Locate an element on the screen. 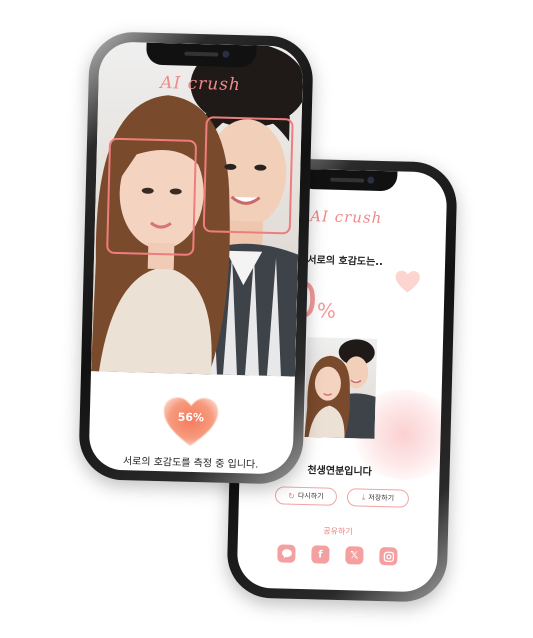  retry-button: ↻ 다시하기 is located at coordinates (306, 496).